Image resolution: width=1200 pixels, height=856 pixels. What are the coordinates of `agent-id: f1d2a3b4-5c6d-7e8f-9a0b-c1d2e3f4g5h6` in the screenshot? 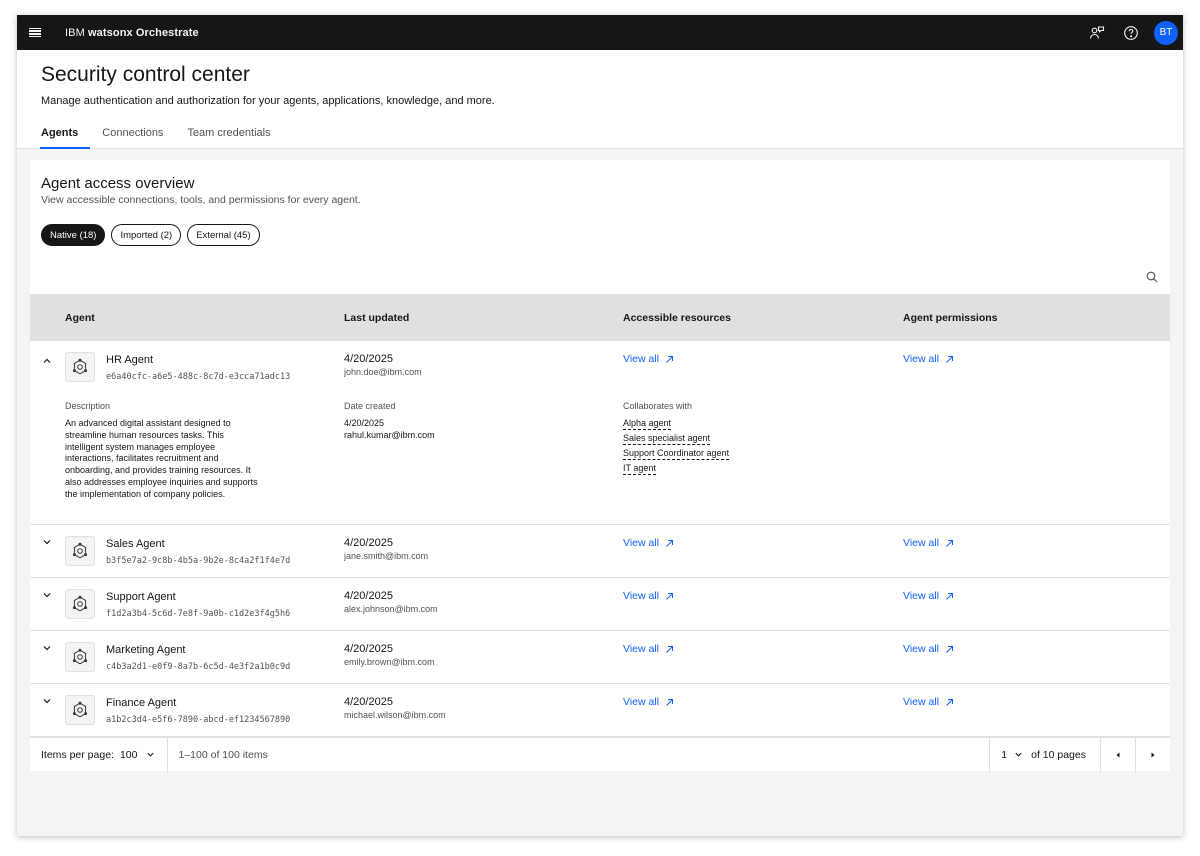 It's located at (198, 614).